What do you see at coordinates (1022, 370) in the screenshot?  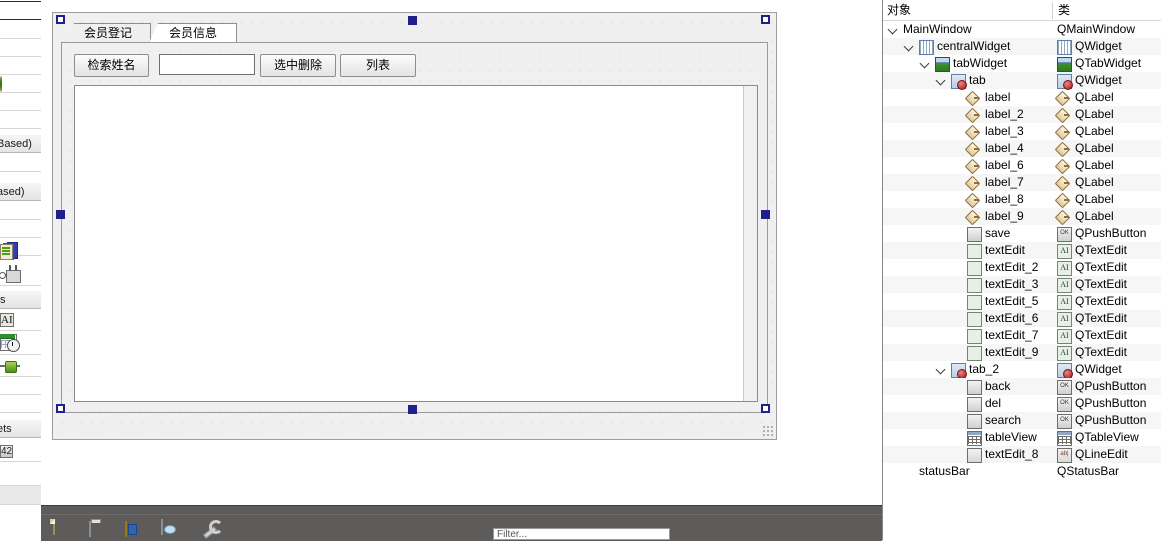 I see `object-inspector-row: tab_2 QWidget` at bounding box center [1022, 370].